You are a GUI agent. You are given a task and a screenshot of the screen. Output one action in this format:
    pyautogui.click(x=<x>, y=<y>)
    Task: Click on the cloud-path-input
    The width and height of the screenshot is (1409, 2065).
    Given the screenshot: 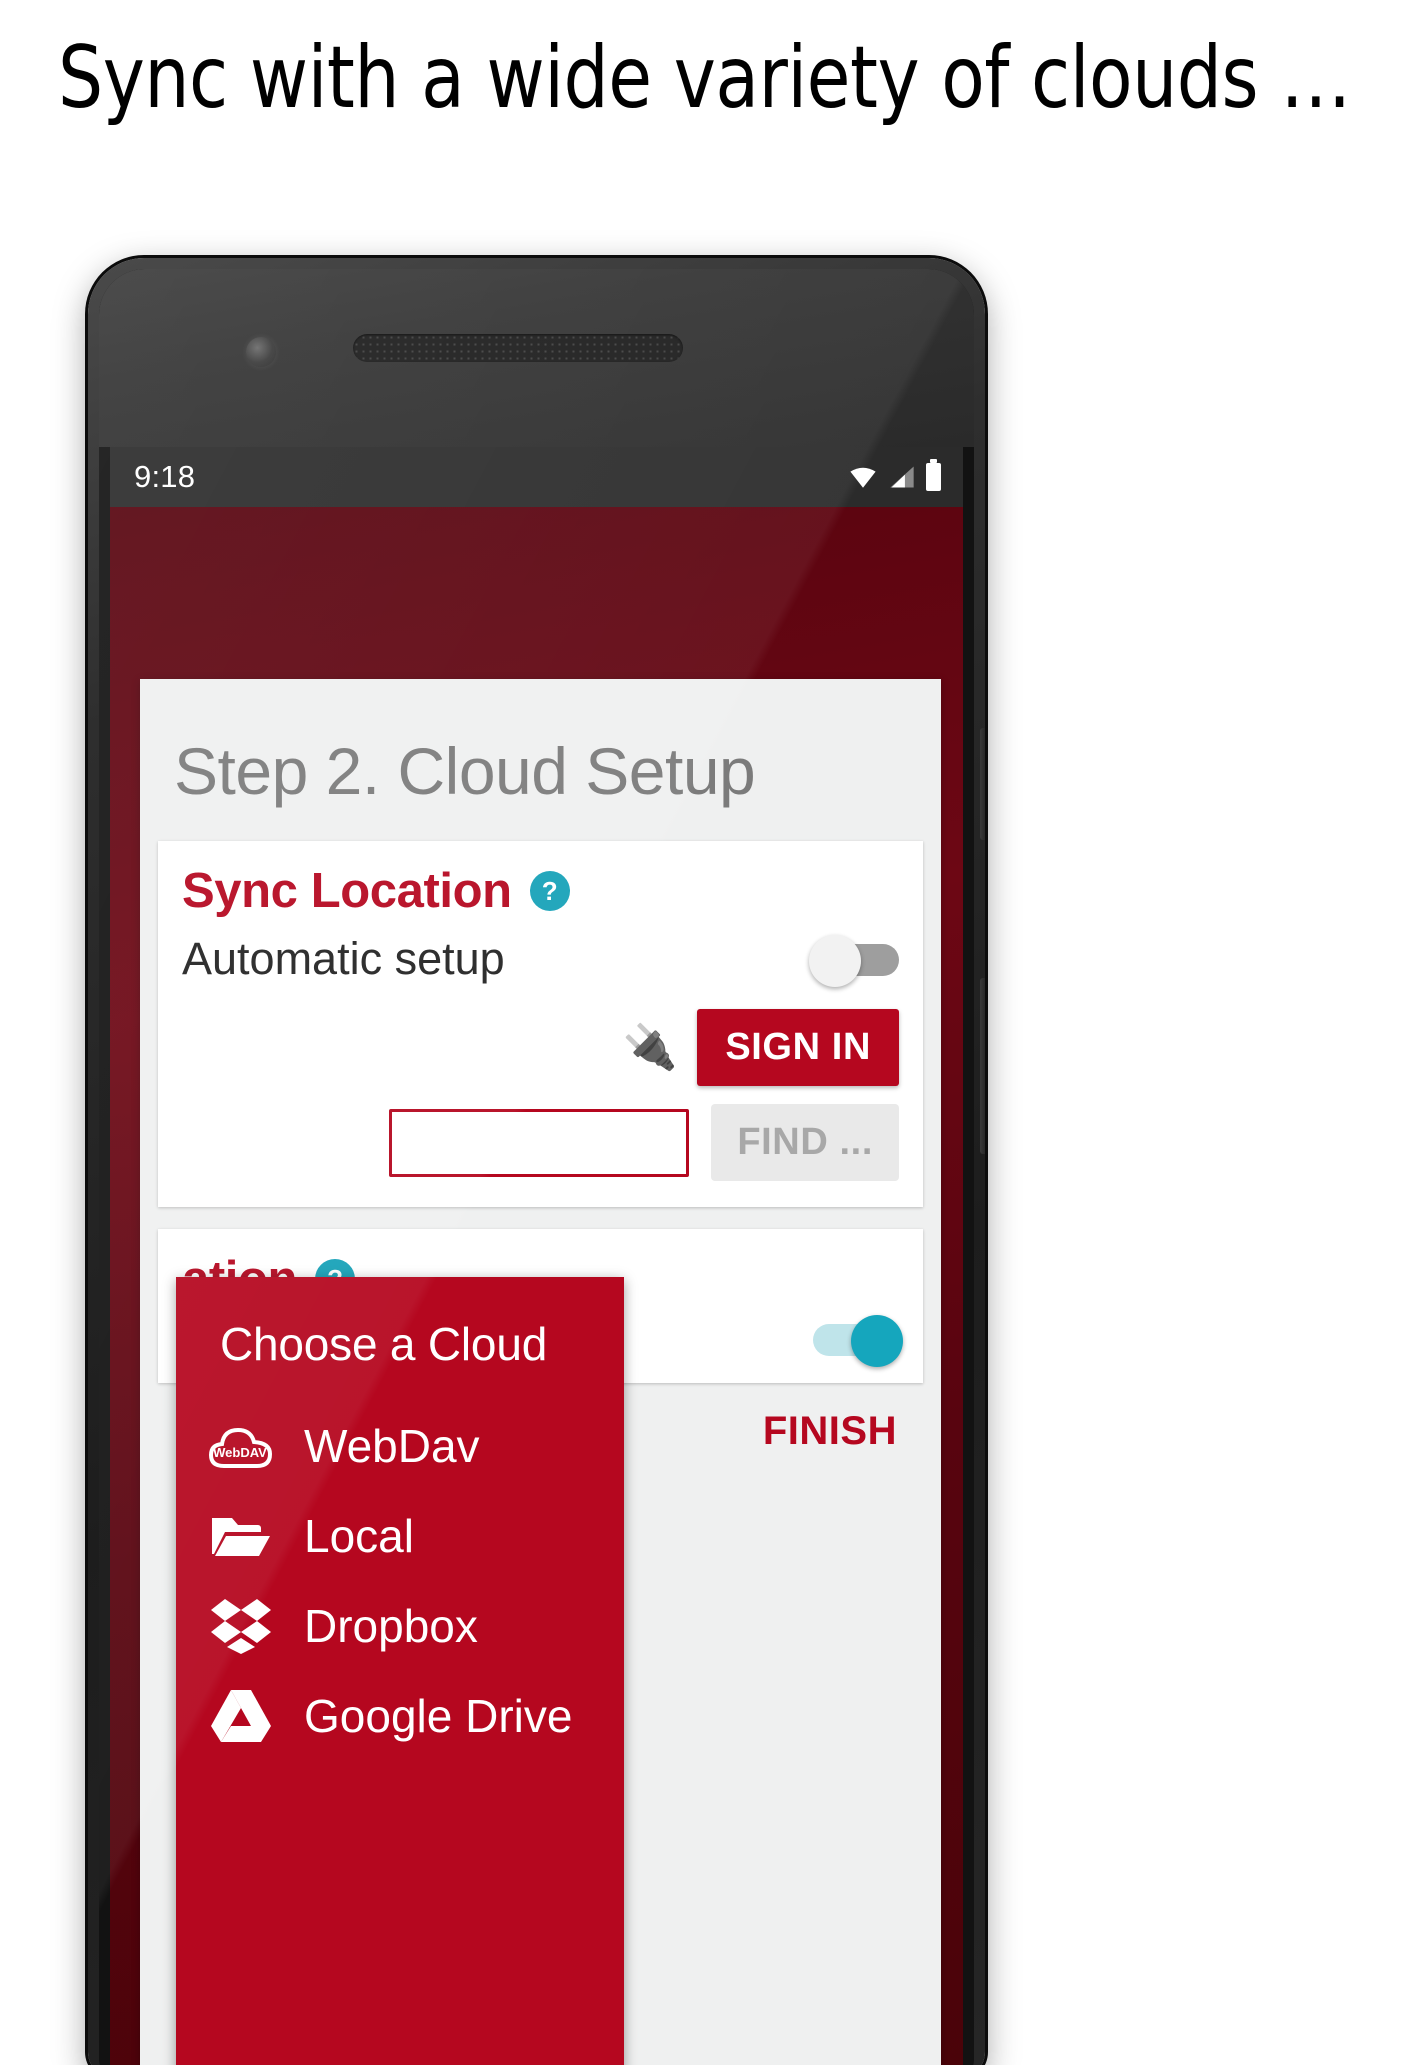 What is the action you would take?
    pyautogui.click(x=539, y=1142)
    